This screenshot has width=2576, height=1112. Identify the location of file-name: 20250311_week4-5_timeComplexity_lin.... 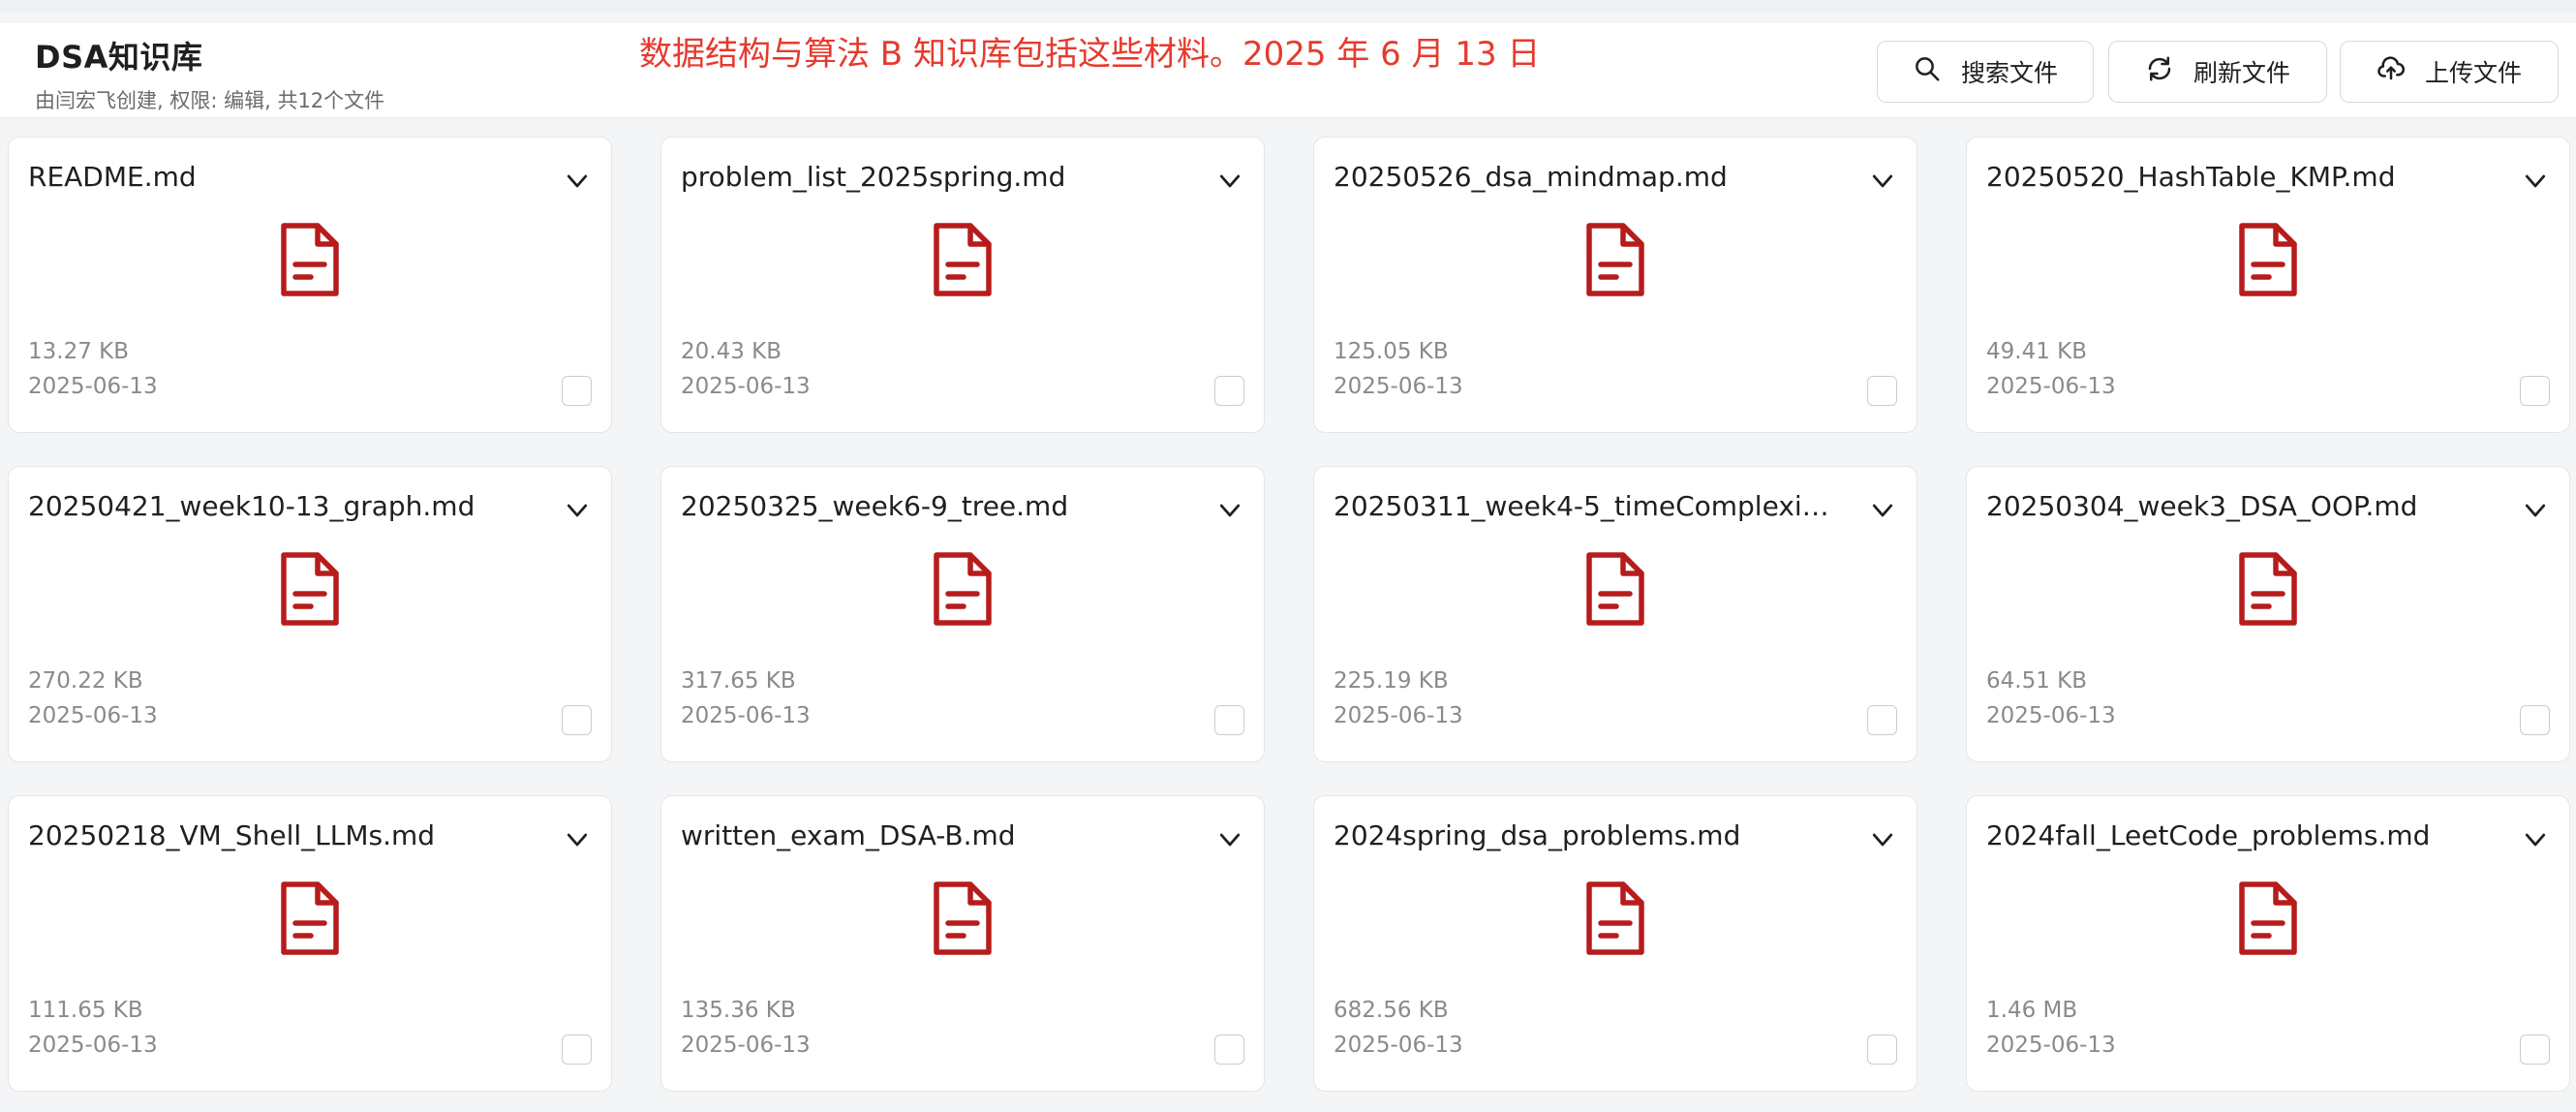
(1585, 506).